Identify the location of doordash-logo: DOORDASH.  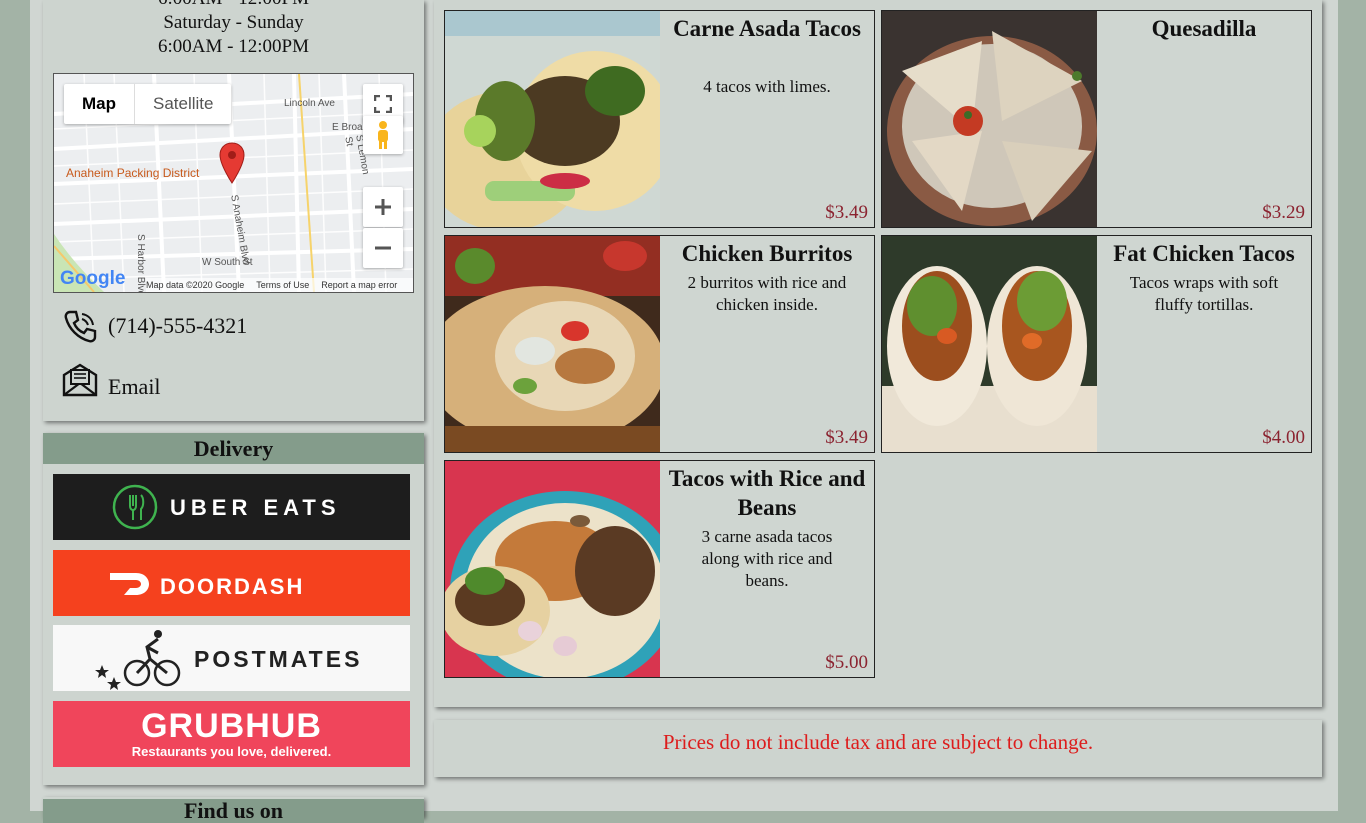
(206, 586).